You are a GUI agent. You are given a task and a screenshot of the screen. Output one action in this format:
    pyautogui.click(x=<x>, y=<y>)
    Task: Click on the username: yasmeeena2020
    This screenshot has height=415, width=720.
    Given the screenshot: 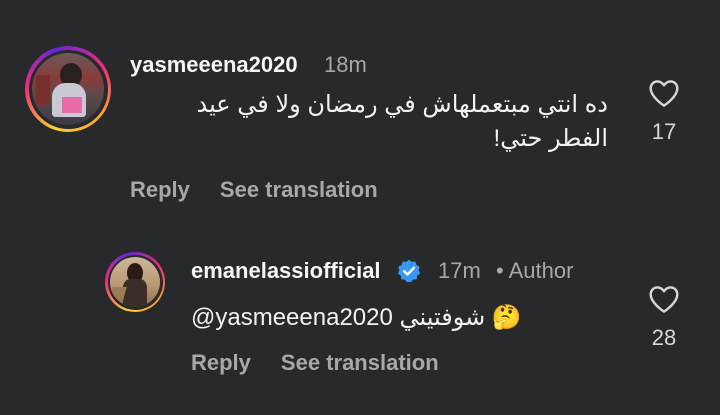 What is the action you would take?
    pyautogui.click(x=214, y=65)
    